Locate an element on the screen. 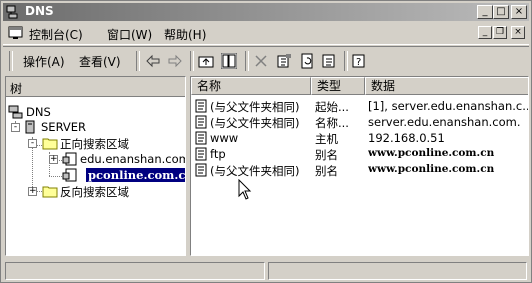 The width and height of the screenshot is (532, 283). record-name: www is located at coordinates (224, 138).